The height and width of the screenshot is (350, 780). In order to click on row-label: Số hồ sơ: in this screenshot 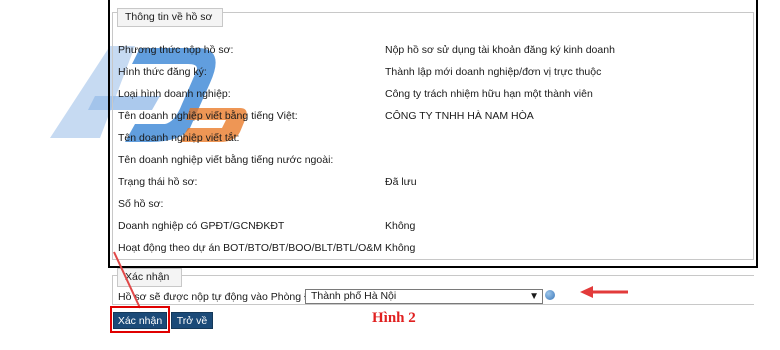, I will do `click(141, 204)`.